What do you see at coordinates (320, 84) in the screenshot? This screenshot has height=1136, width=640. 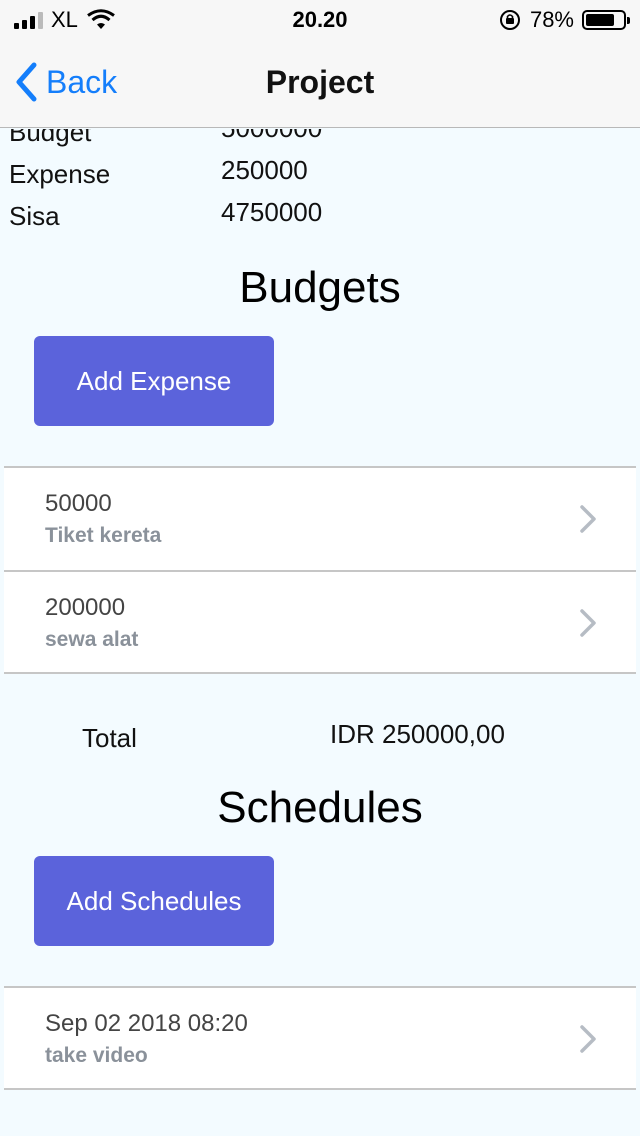 I see `navigation-bar: Back Project` at bounding box center [320, 84].